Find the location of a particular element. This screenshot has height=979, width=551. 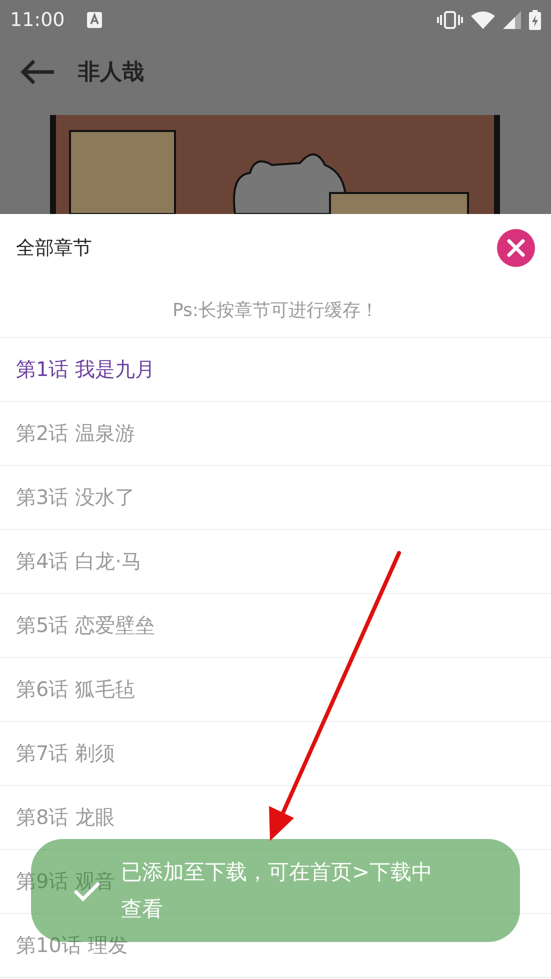

toast-text: 已添加至下载，可在首页>下载中查看 is located at coordinates (277, 890).